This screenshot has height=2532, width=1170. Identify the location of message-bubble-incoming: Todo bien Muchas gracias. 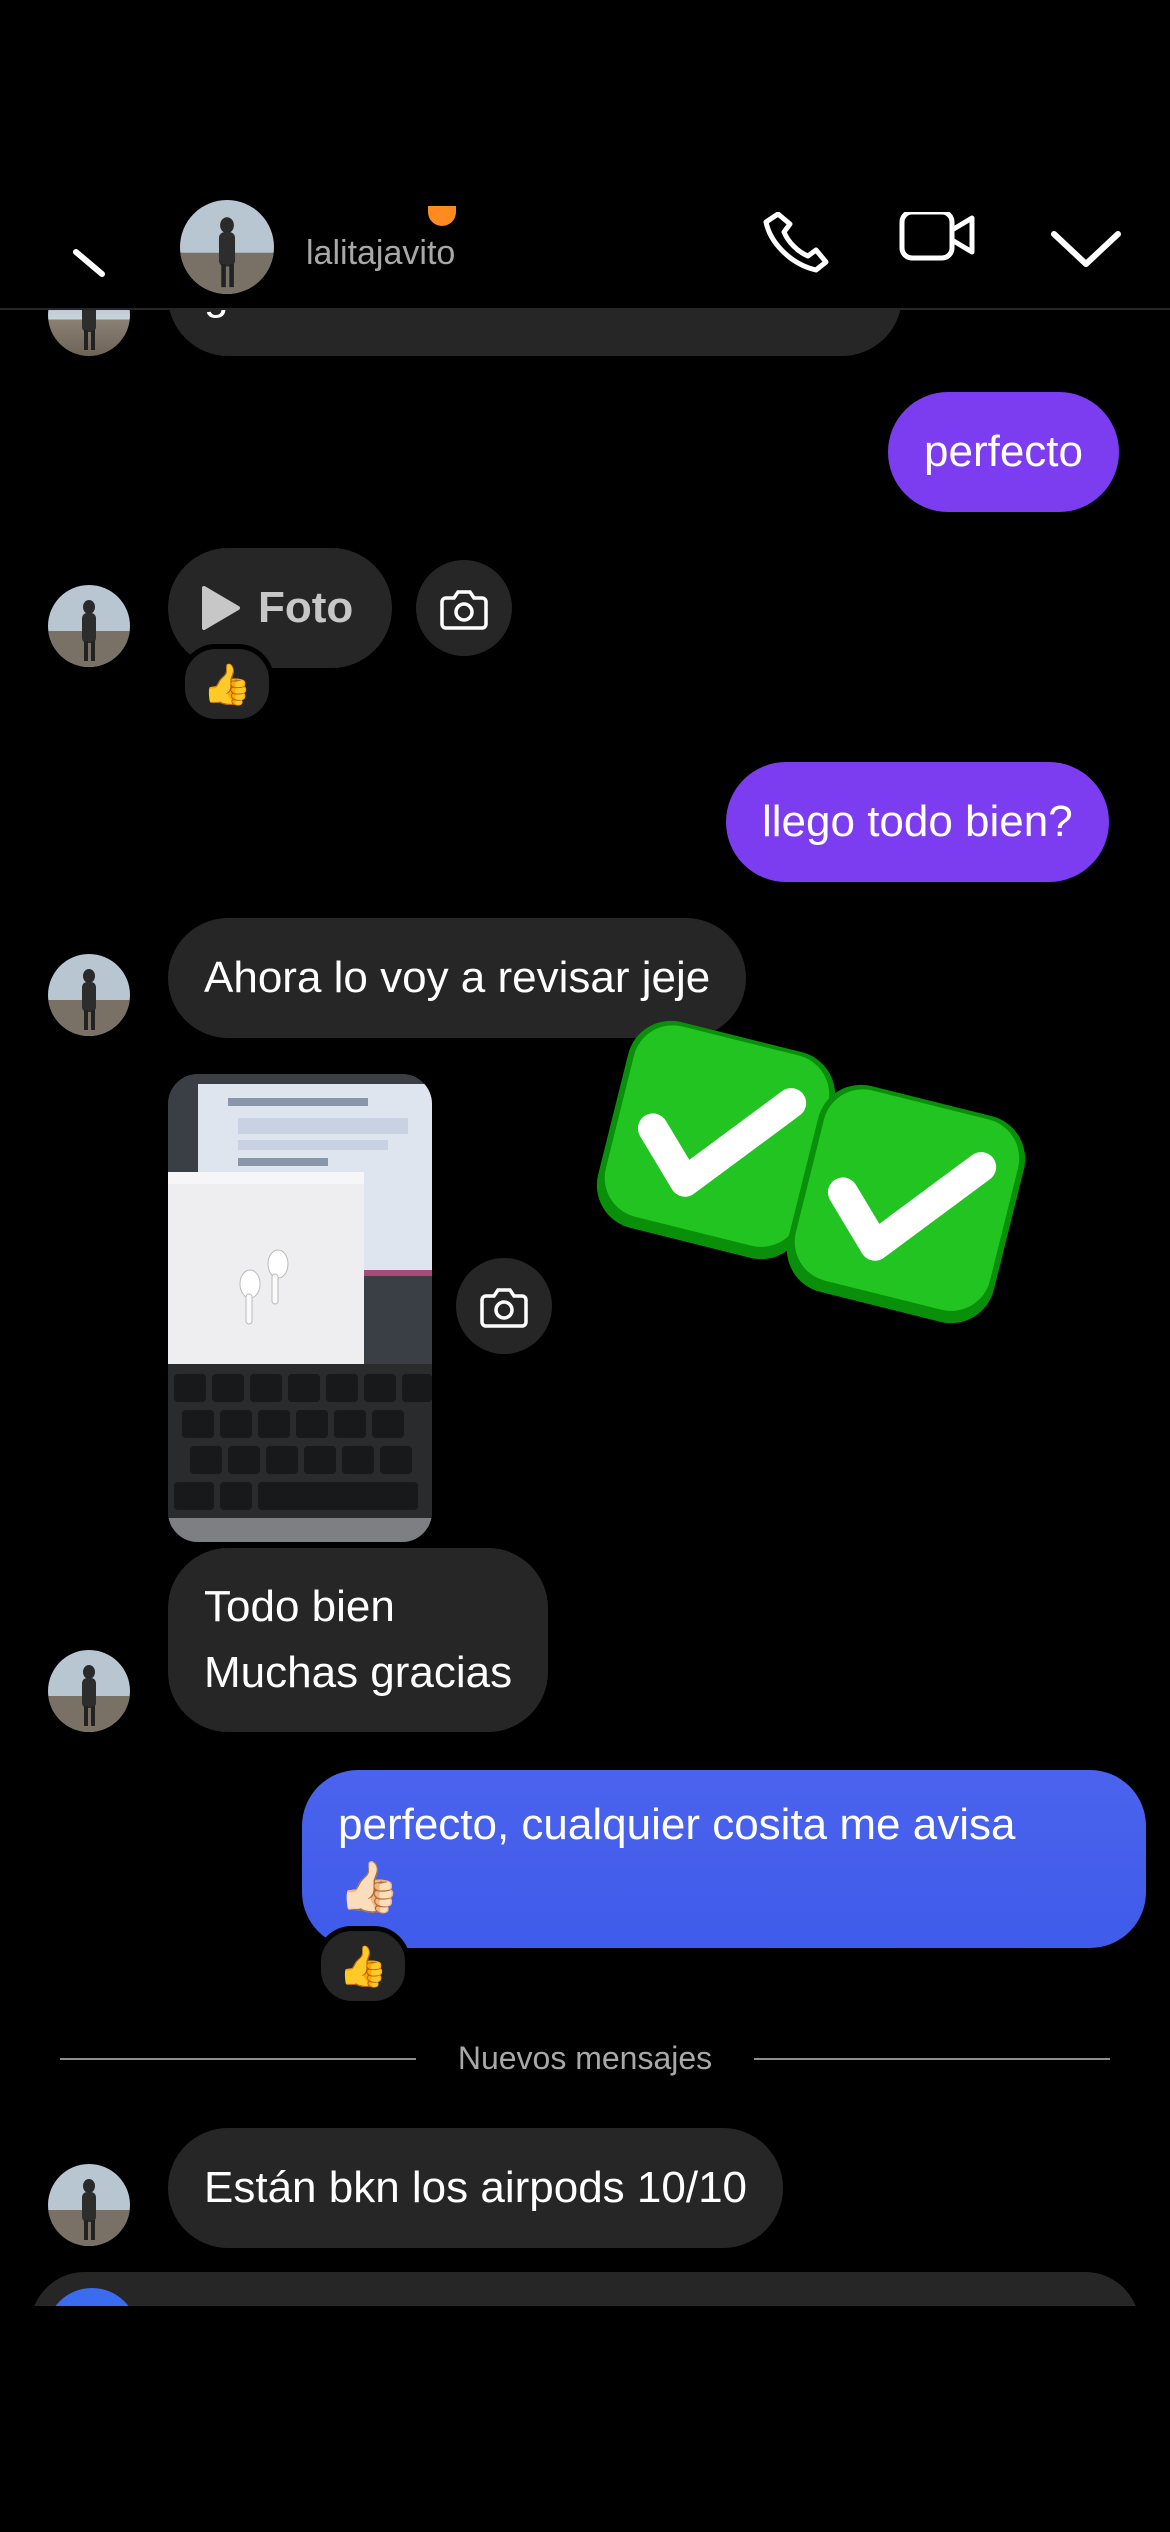
(358, 1640).